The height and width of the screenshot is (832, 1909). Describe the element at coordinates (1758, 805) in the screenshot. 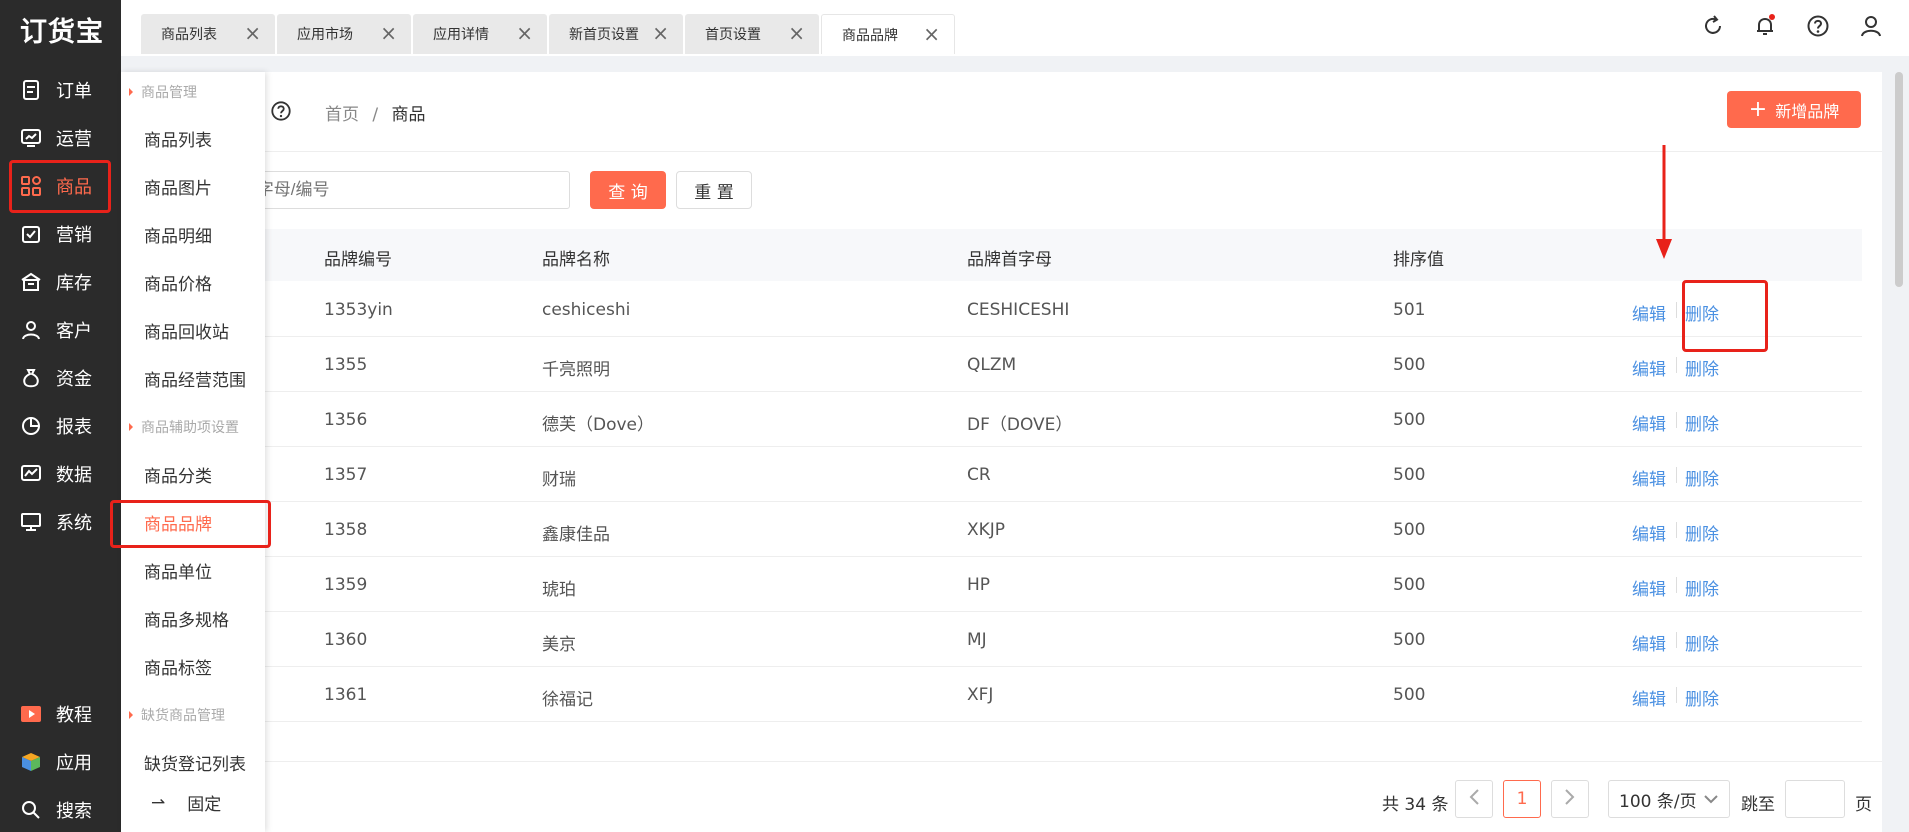

I see `jump-label: 跳至` at that location.